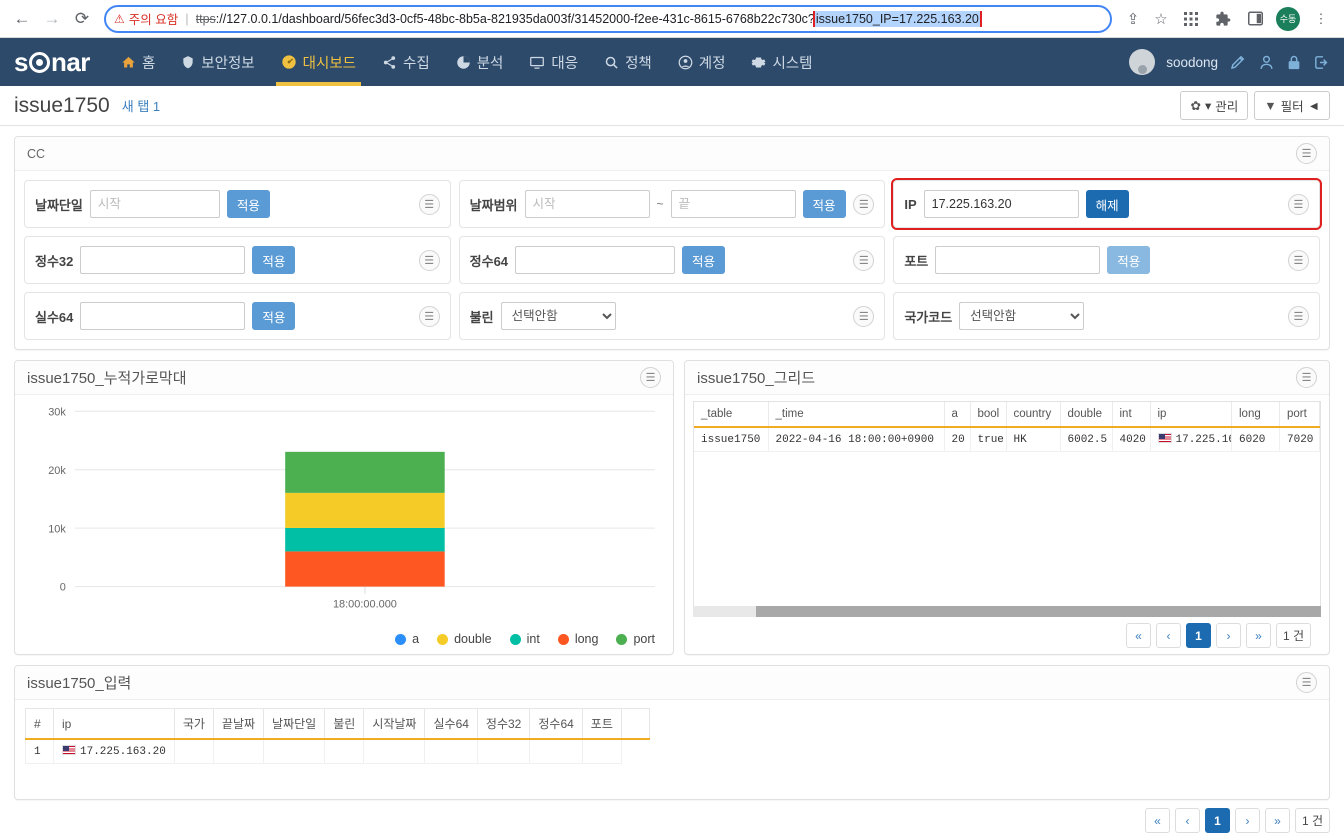 The height and width of the screenshot is (836, 1344). Describe the element at coordinates (1255, 415) in the screenshot. I see `column-header-long: long` at that location.